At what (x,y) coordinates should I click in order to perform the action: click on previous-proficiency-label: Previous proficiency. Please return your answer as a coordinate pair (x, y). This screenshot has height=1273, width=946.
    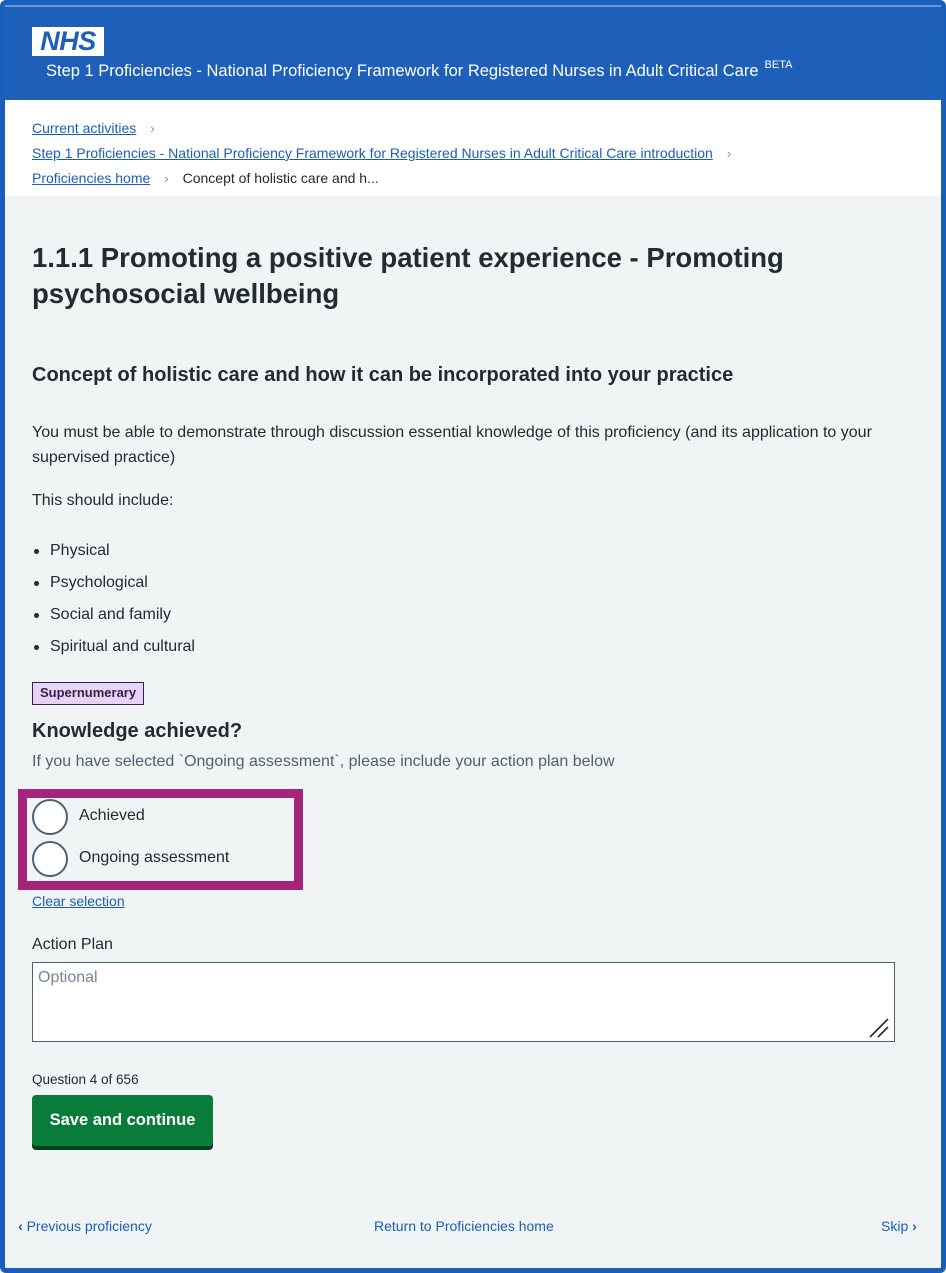
    Looking at the image, I should click on (89, 1226).